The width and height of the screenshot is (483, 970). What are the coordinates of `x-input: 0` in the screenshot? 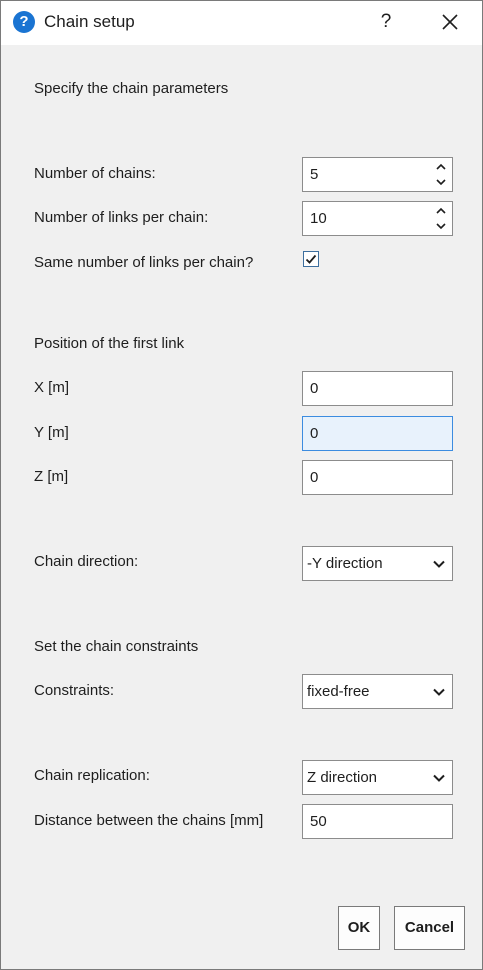 It's located at (377, 388).